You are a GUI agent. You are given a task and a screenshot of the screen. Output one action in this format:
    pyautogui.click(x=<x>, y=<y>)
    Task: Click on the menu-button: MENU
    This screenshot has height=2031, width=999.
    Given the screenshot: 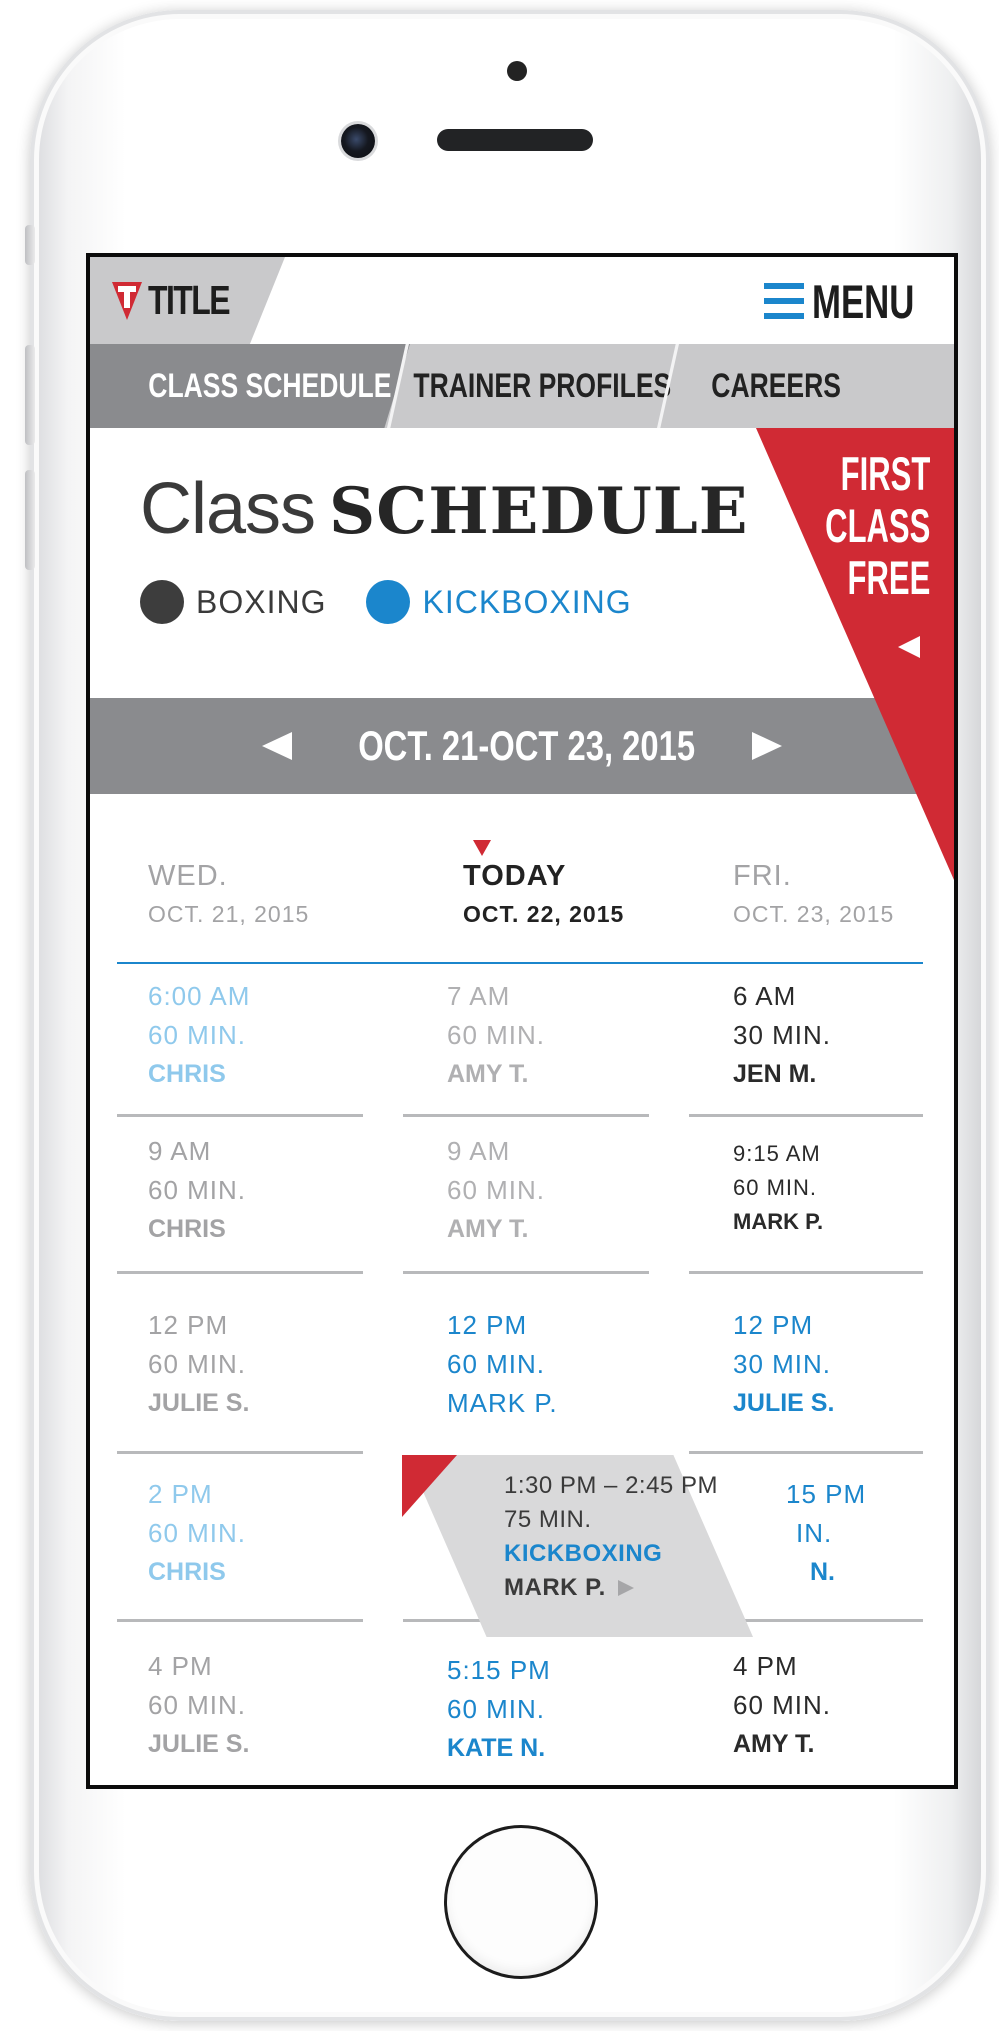 What is the action you would take?
    pyautogui.click(x=857, y=301)
    